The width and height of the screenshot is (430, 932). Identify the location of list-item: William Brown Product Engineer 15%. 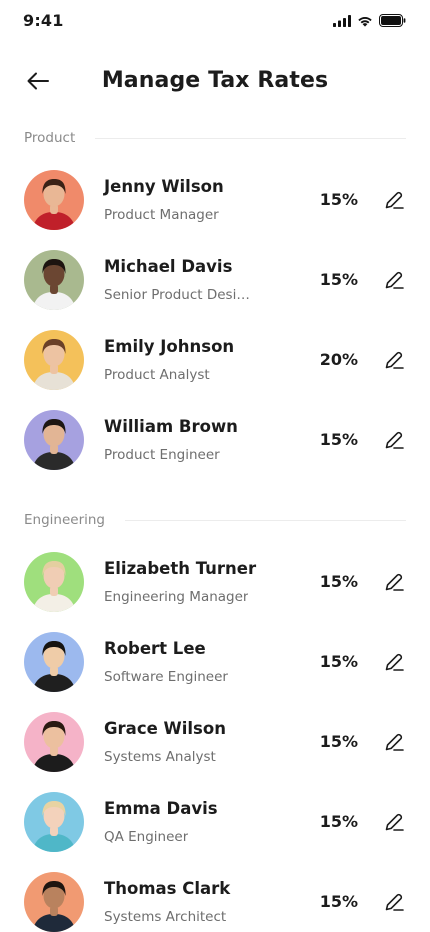
(215, 450).